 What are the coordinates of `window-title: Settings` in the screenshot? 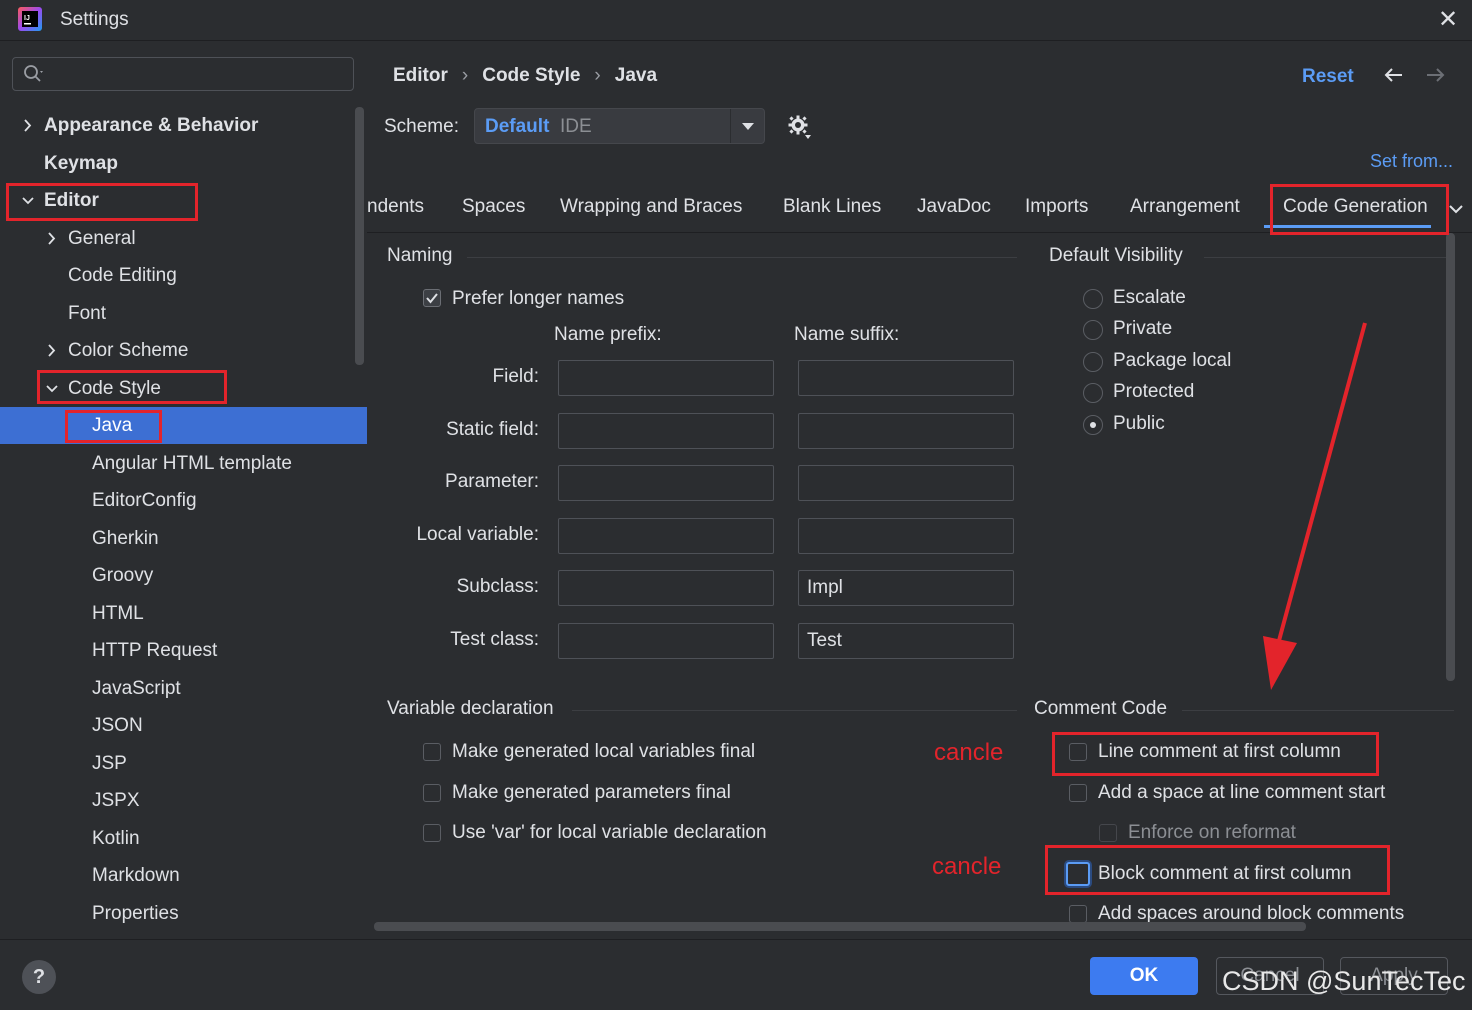 It's located at (94, 19).